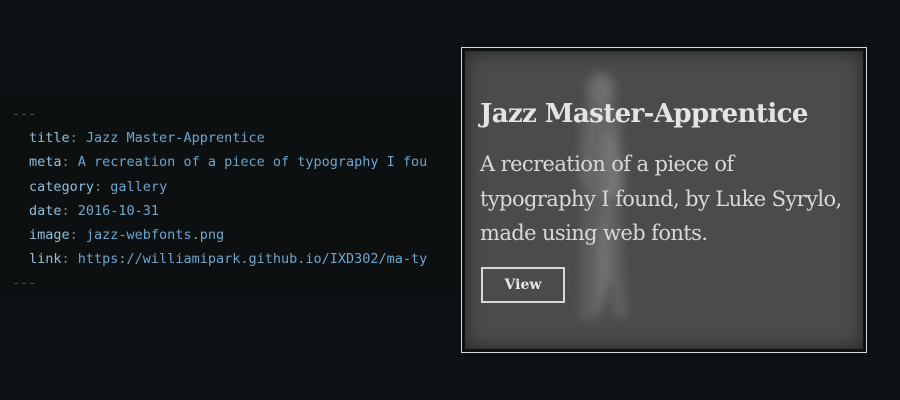 This screenshot has height=400, width=900. Describe the element at coordinates (175, 138) in the screenshot. I see `field-value: Jazz Master-Apprentice` at that location.